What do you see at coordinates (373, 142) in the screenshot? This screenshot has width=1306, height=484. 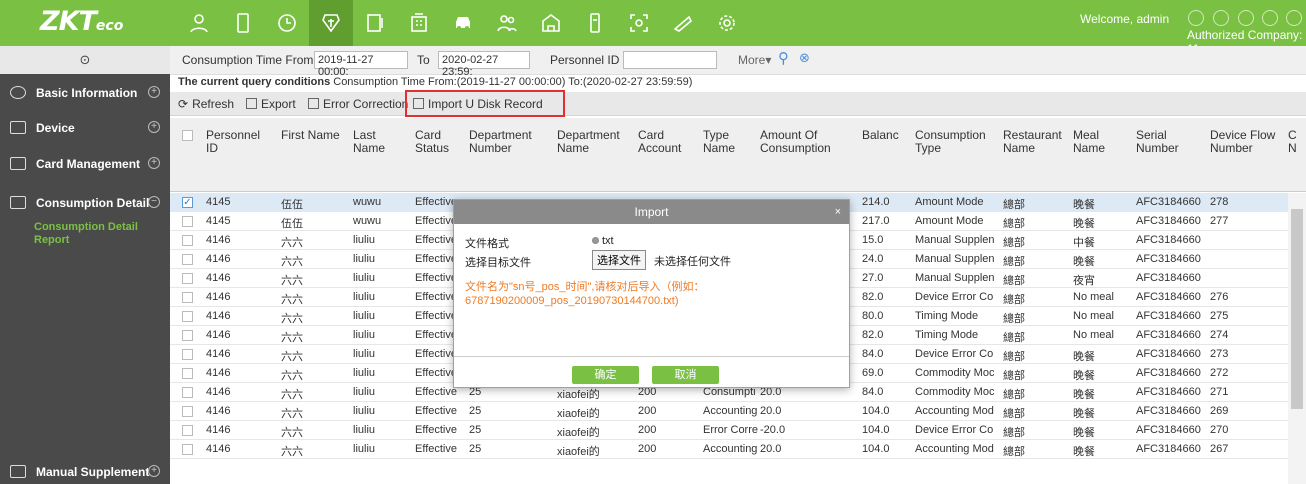 I see `col-last-name: Last Name` at bounding box center [373, 142].